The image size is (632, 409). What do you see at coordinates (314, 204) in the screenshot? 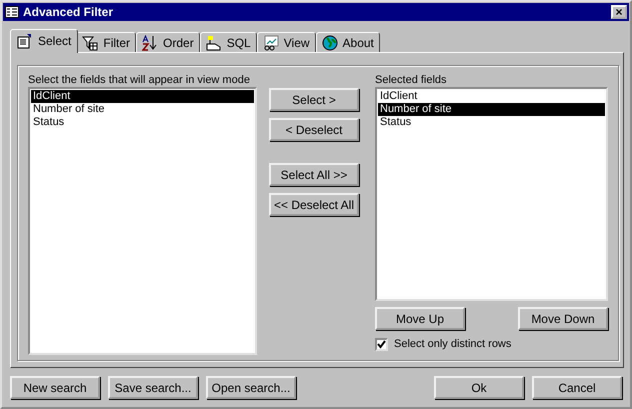
I see `move-button: << Deselect All` at bounding box center [314, 204].